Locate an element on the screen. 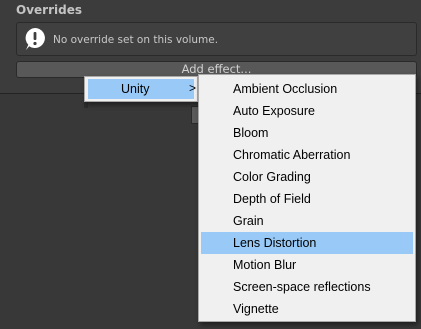 The image size is (421, 329). menu-item-color-grading: Color Grading is located at coordinates (307, 177).